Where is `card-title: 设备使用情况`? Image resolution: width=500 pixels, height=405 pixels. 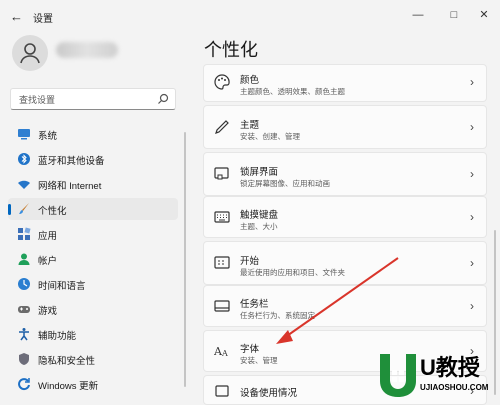
card-title: 设备使用情况 is located at coordinates (269, 393).